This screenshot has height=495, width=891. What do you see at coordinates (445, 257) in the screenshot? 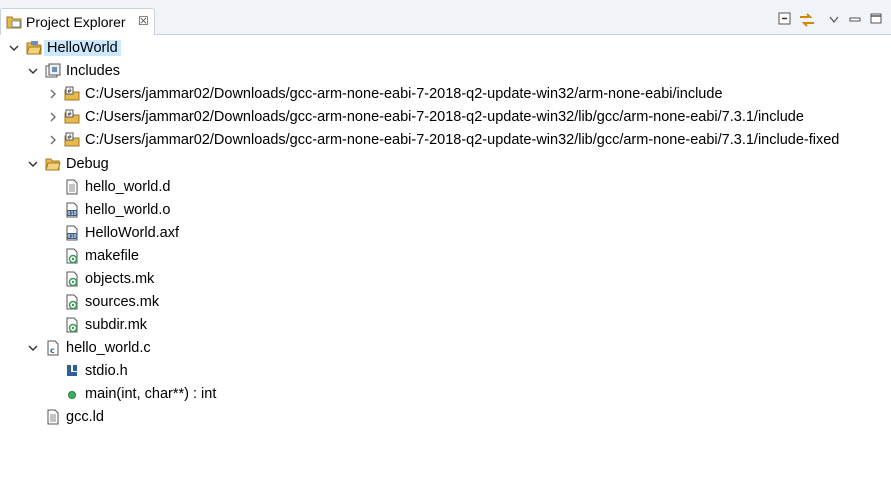
I see `tree-item-file: makefile` at bounding box center [445, 257].